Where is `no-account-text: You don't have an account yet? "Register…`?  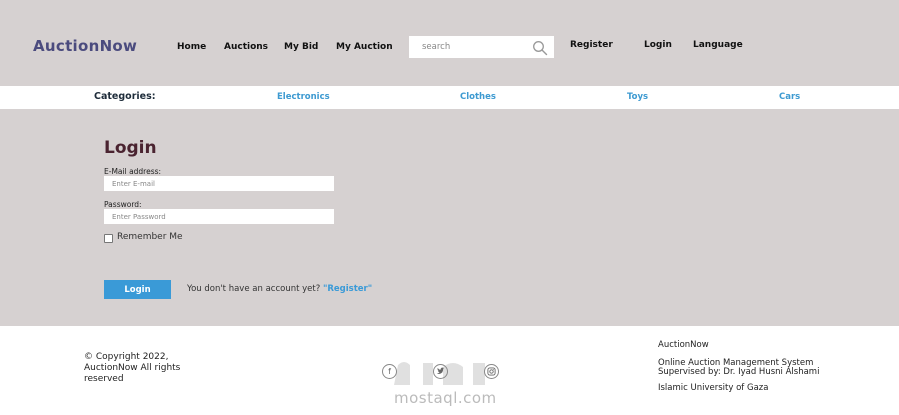 no-account-text: You don't have an account yet? "Register… is located at coordinates (279, 289).